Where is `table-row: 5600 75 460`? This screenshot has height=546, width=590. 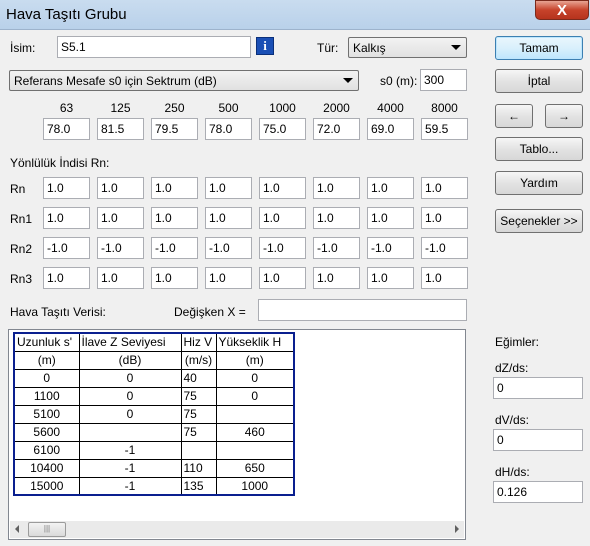 table-row: 5600 75 460 is located at coordinates (154, 432).